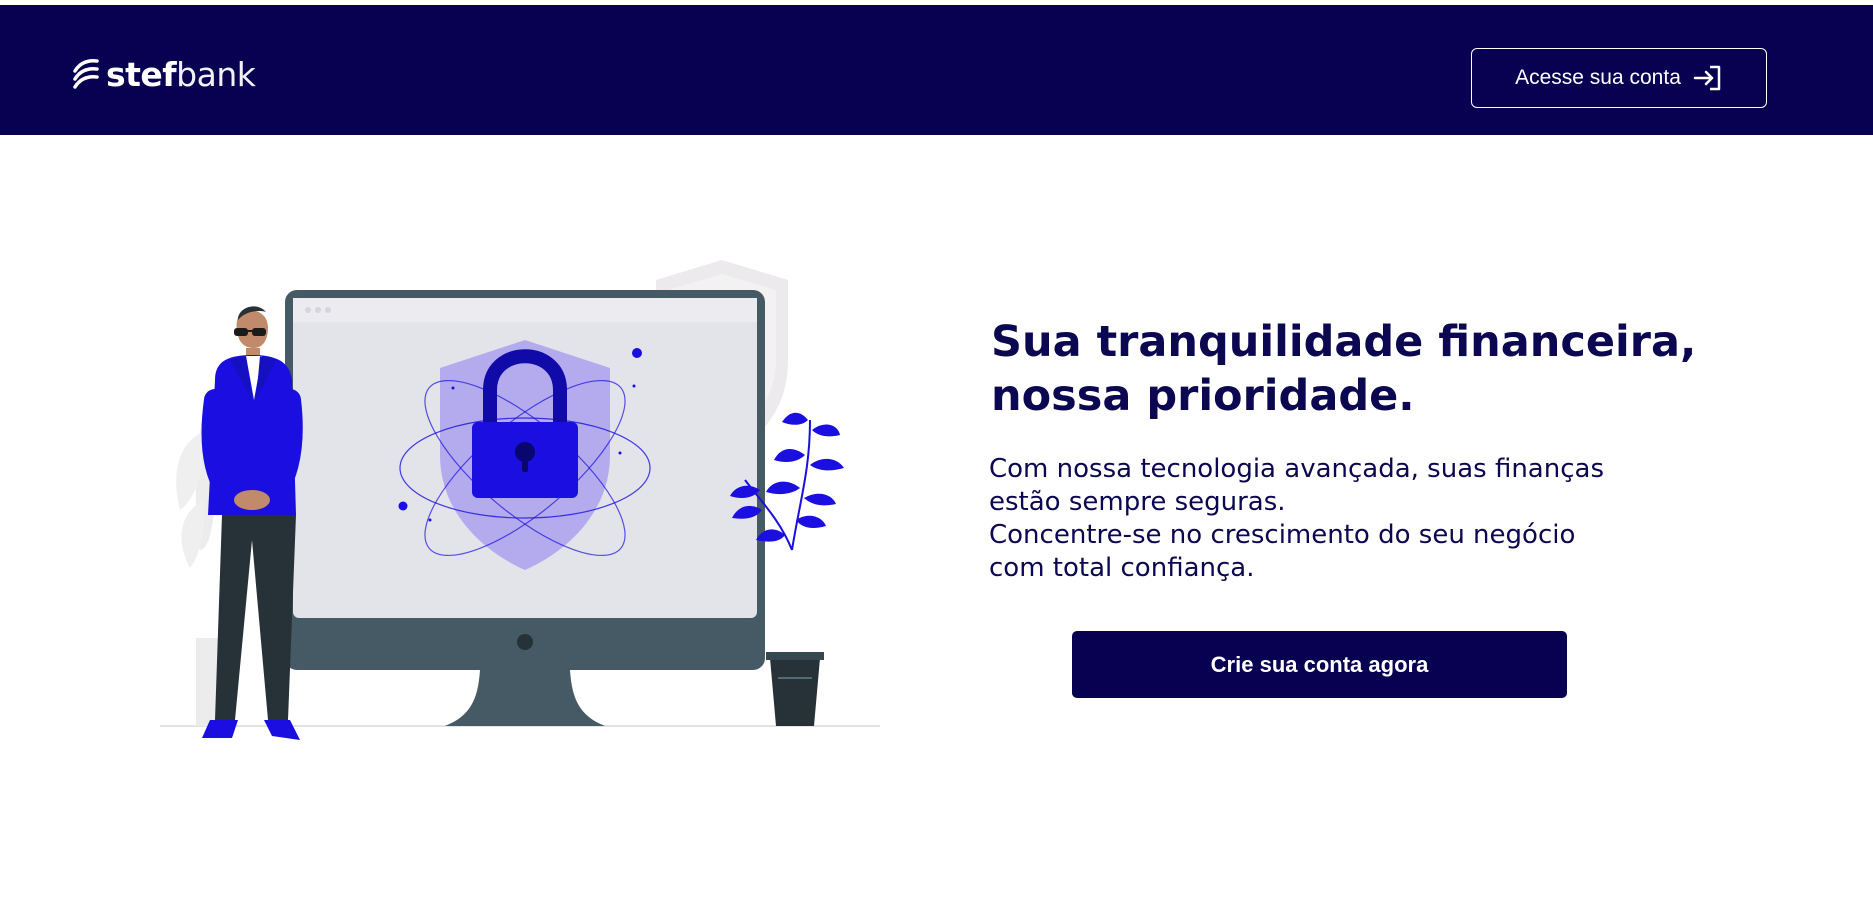 Image resolution: width=1873 pixels, height=898 pixels. Describe the element at coordinates (86, 74) in the screenshot. I see `stefbank-swoosh-icon` at that location.